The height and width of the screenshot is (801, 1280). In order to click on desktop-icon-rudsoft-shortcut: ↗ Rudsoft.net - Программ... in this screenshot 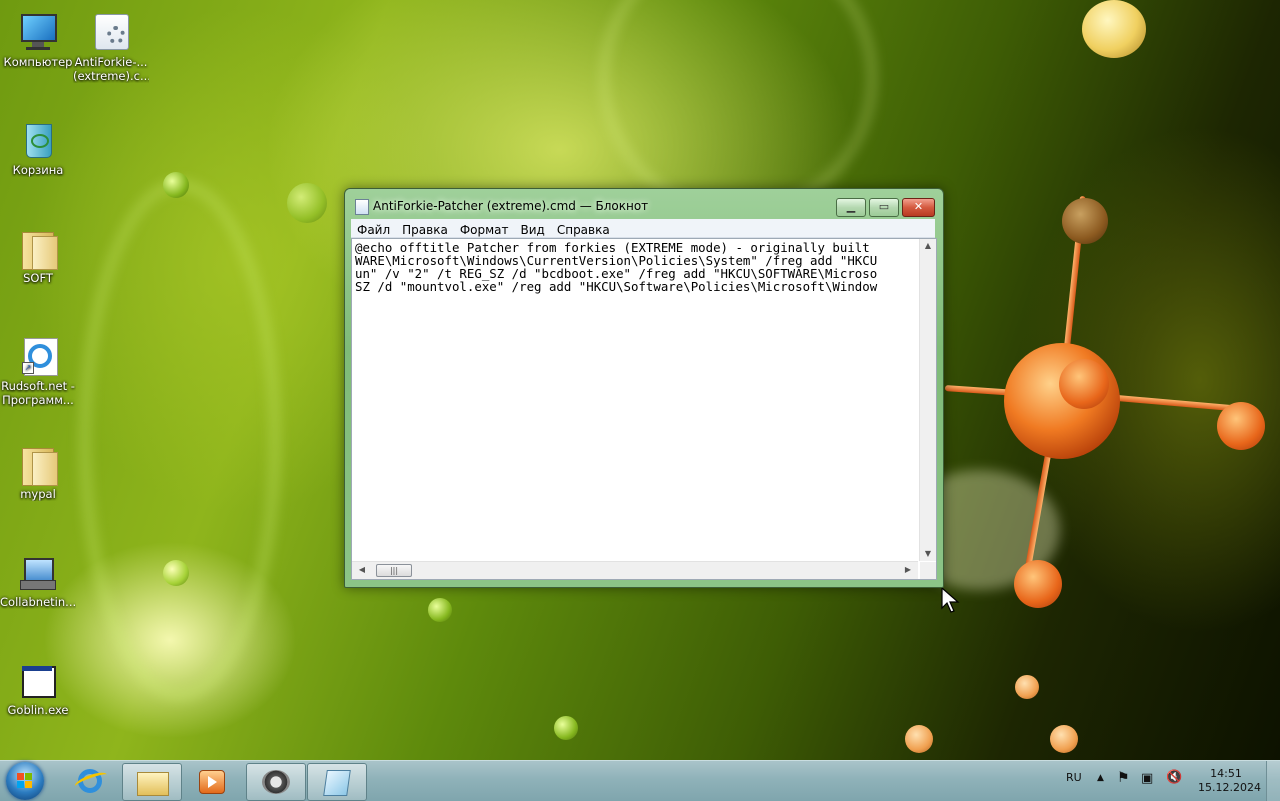, I will do `click(38, 371)`.